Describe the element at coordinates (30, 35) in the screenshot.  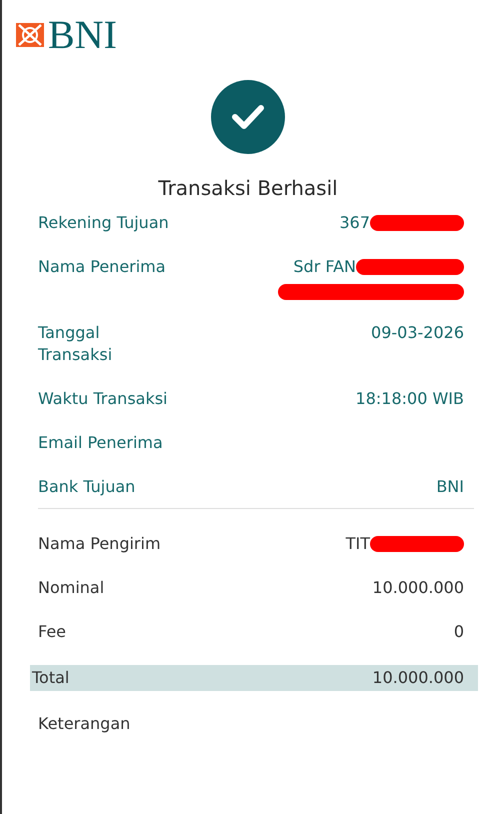
I see `logo-icon` at that location.